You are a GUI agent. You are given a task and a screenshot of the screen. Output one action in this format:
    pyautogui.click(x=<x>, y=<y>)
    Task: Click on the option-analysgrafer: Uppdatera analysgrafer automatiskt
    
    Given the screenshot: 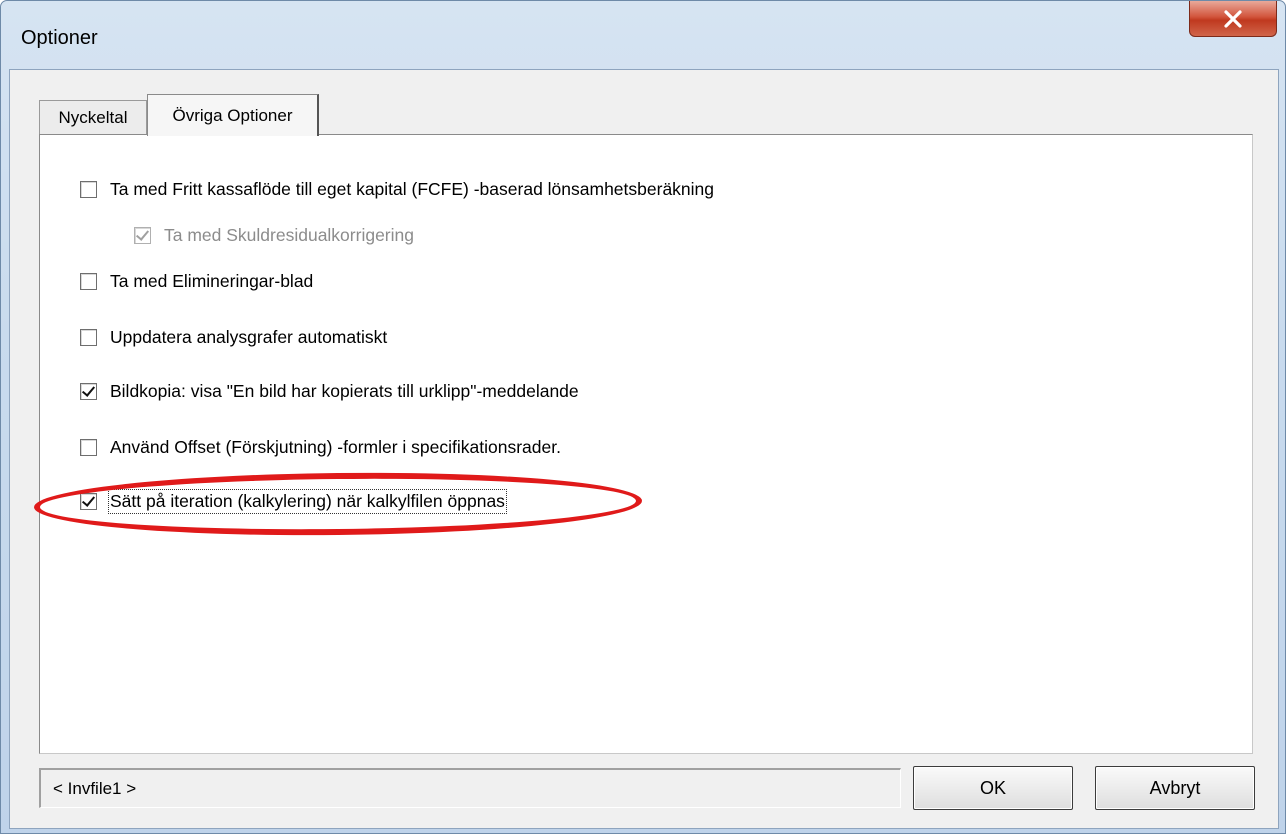 What is the action you would take?
    pyautogui.click(x=233, y=337)
    